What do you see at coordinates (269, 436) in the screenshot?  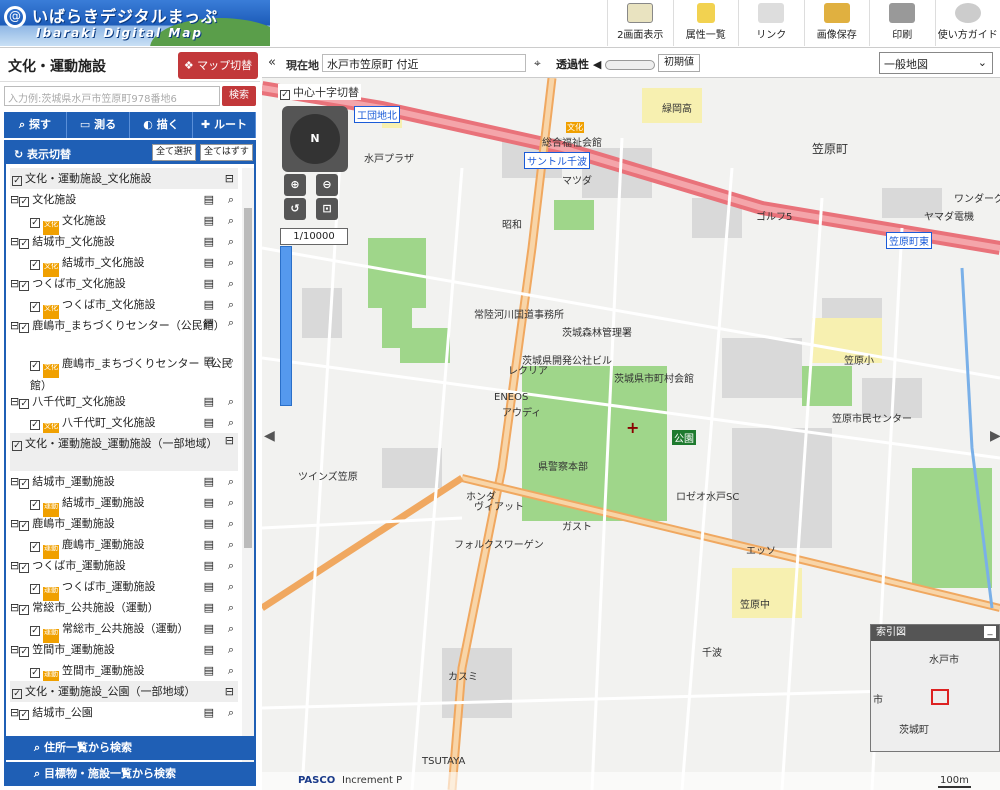 I see `pan-left-icon: ◀` at bounding box center [269, 436].